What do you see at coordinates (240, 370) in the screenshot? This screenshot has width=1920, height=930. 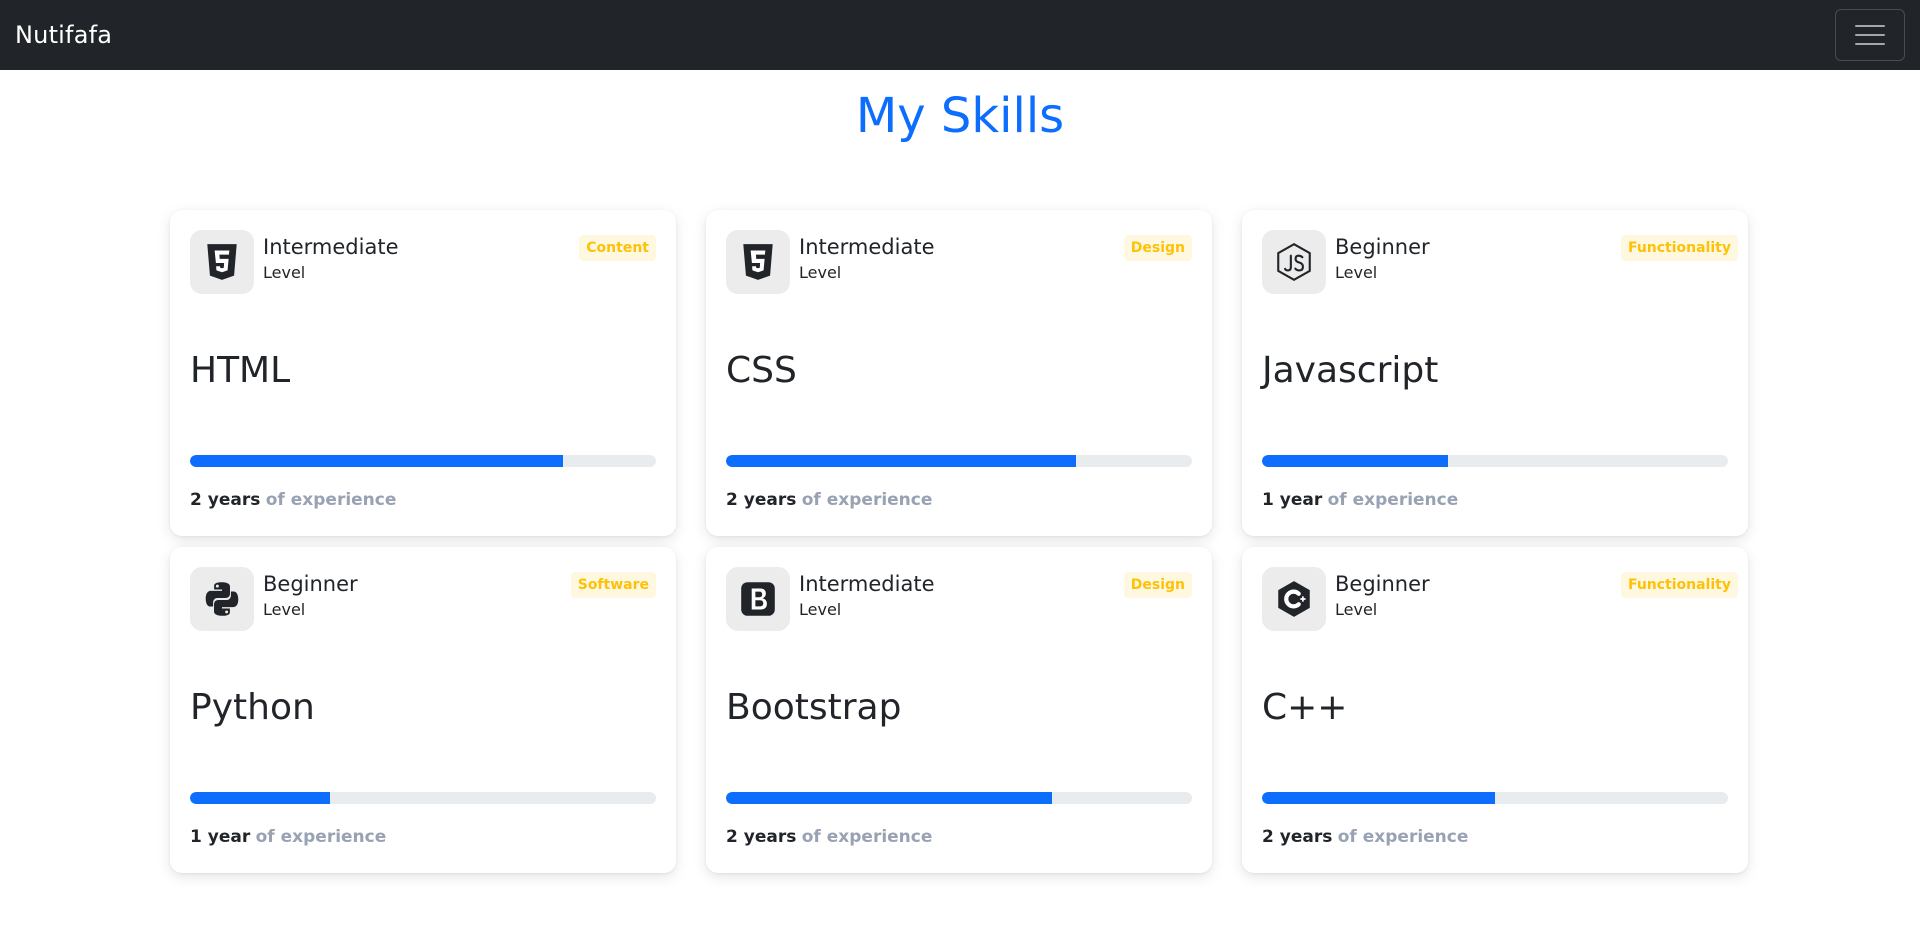 I see `skill-name: HTML` at bounding box center [240, 370].